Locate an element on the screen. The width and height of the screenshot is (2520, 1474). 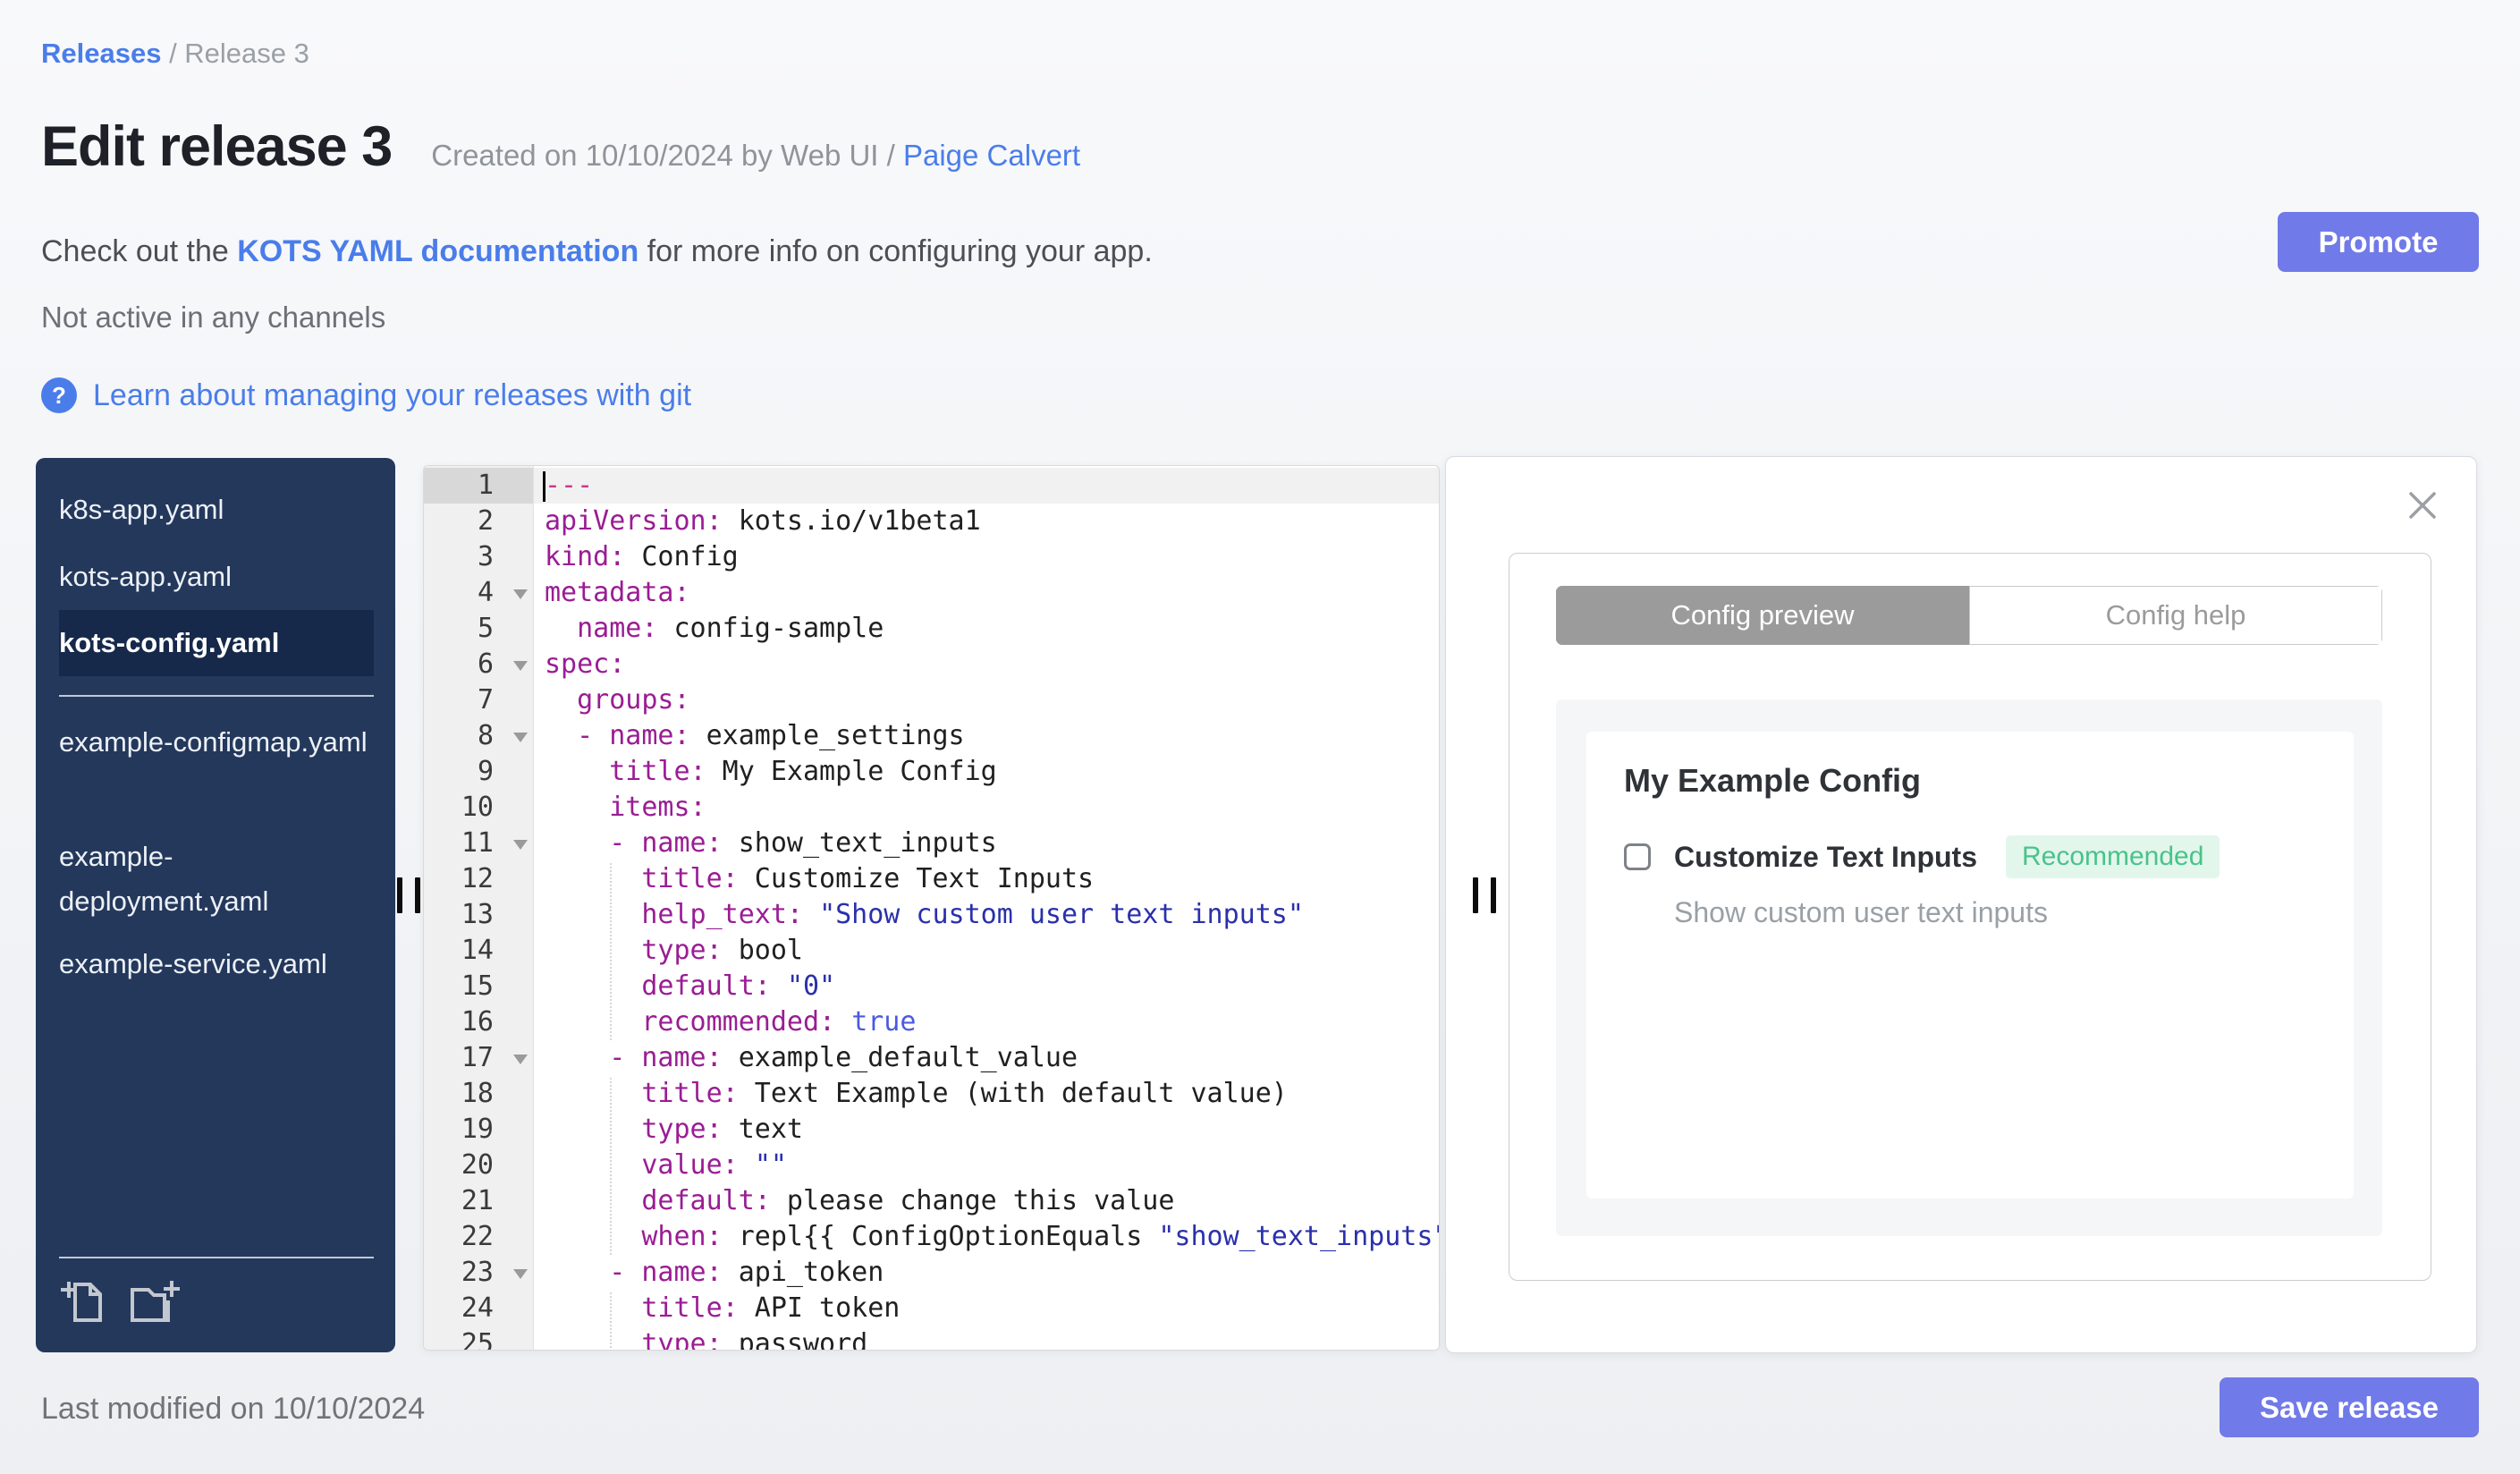
code-line: 8 - name: example_settings is located at coordinates (931, 736).